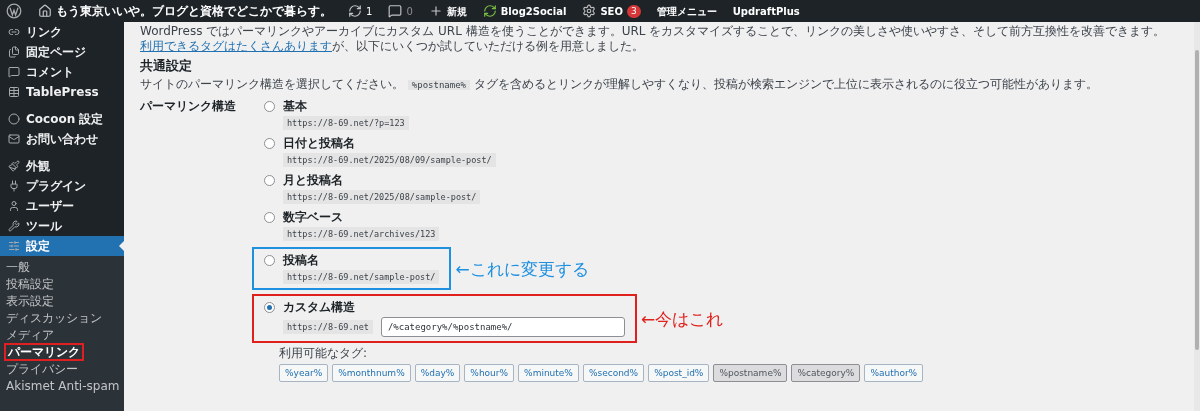 The width and height of the screenshot is (1200, 411). Describe the element at coordinates (533, 11) in the screenshot. I see `admin-bar-link: Blog2Social` at that location.